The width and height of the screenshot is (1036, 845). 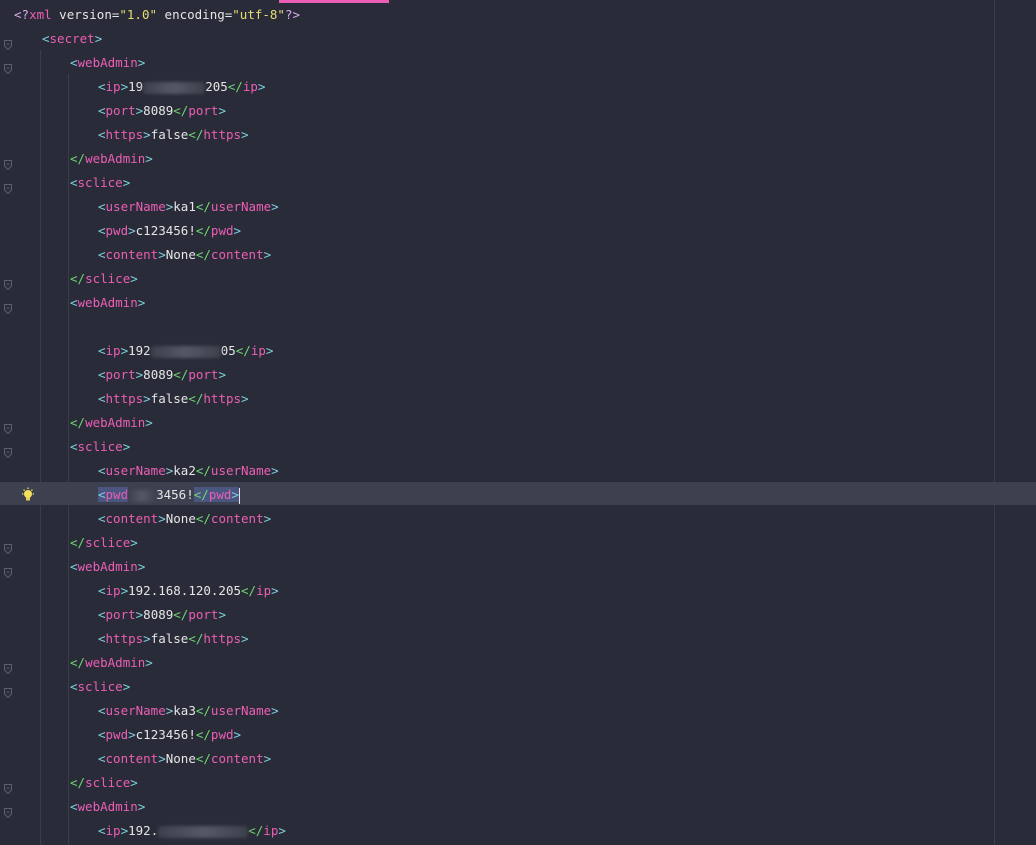 I want to click on xml-declaration: <?xml version="1.0" encoding="utf-8"?>, so click(x=157, y=14).